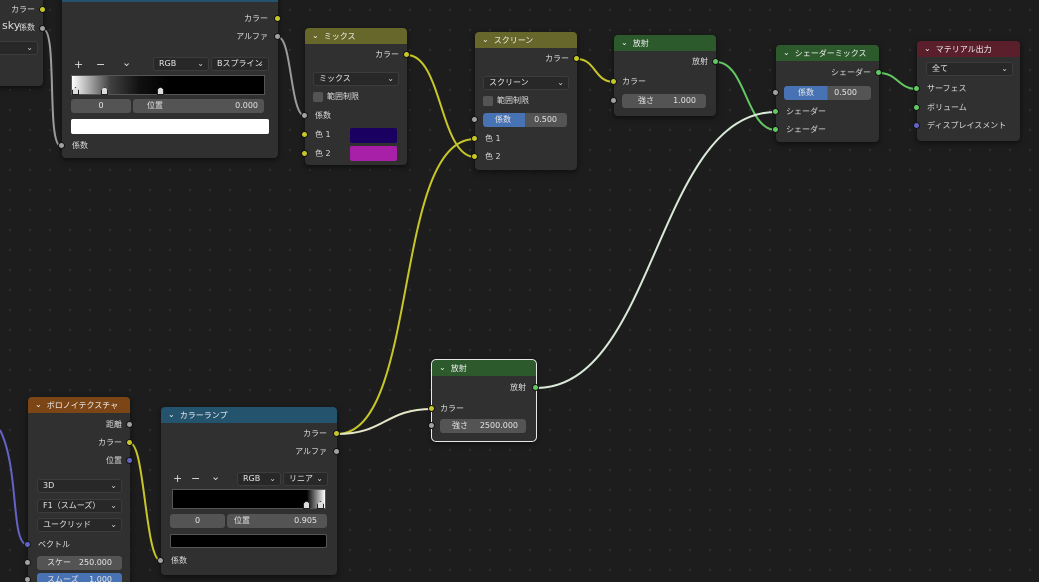  Describe the element at coordinates (916, 125) in the screenshot. I see `material-output-displacement-socket` at that location.